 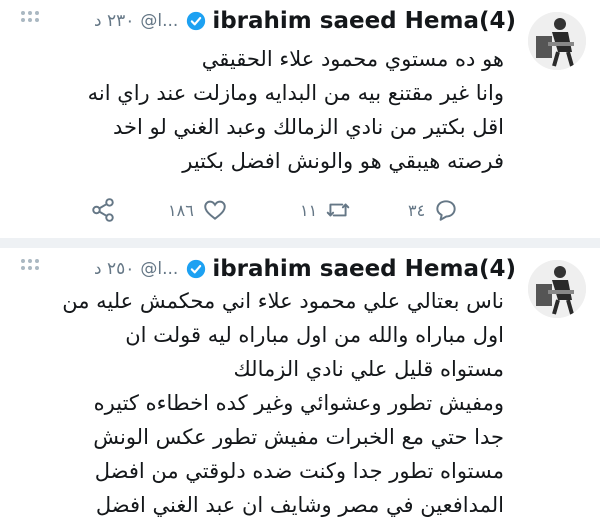 I want to click on share-button, so click(x=103, y=210).